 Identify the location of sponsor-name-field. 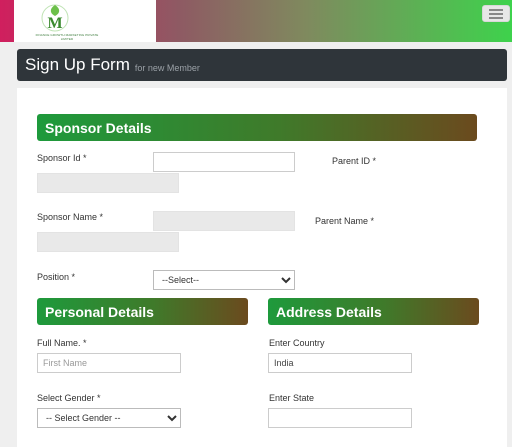
(224, 221).